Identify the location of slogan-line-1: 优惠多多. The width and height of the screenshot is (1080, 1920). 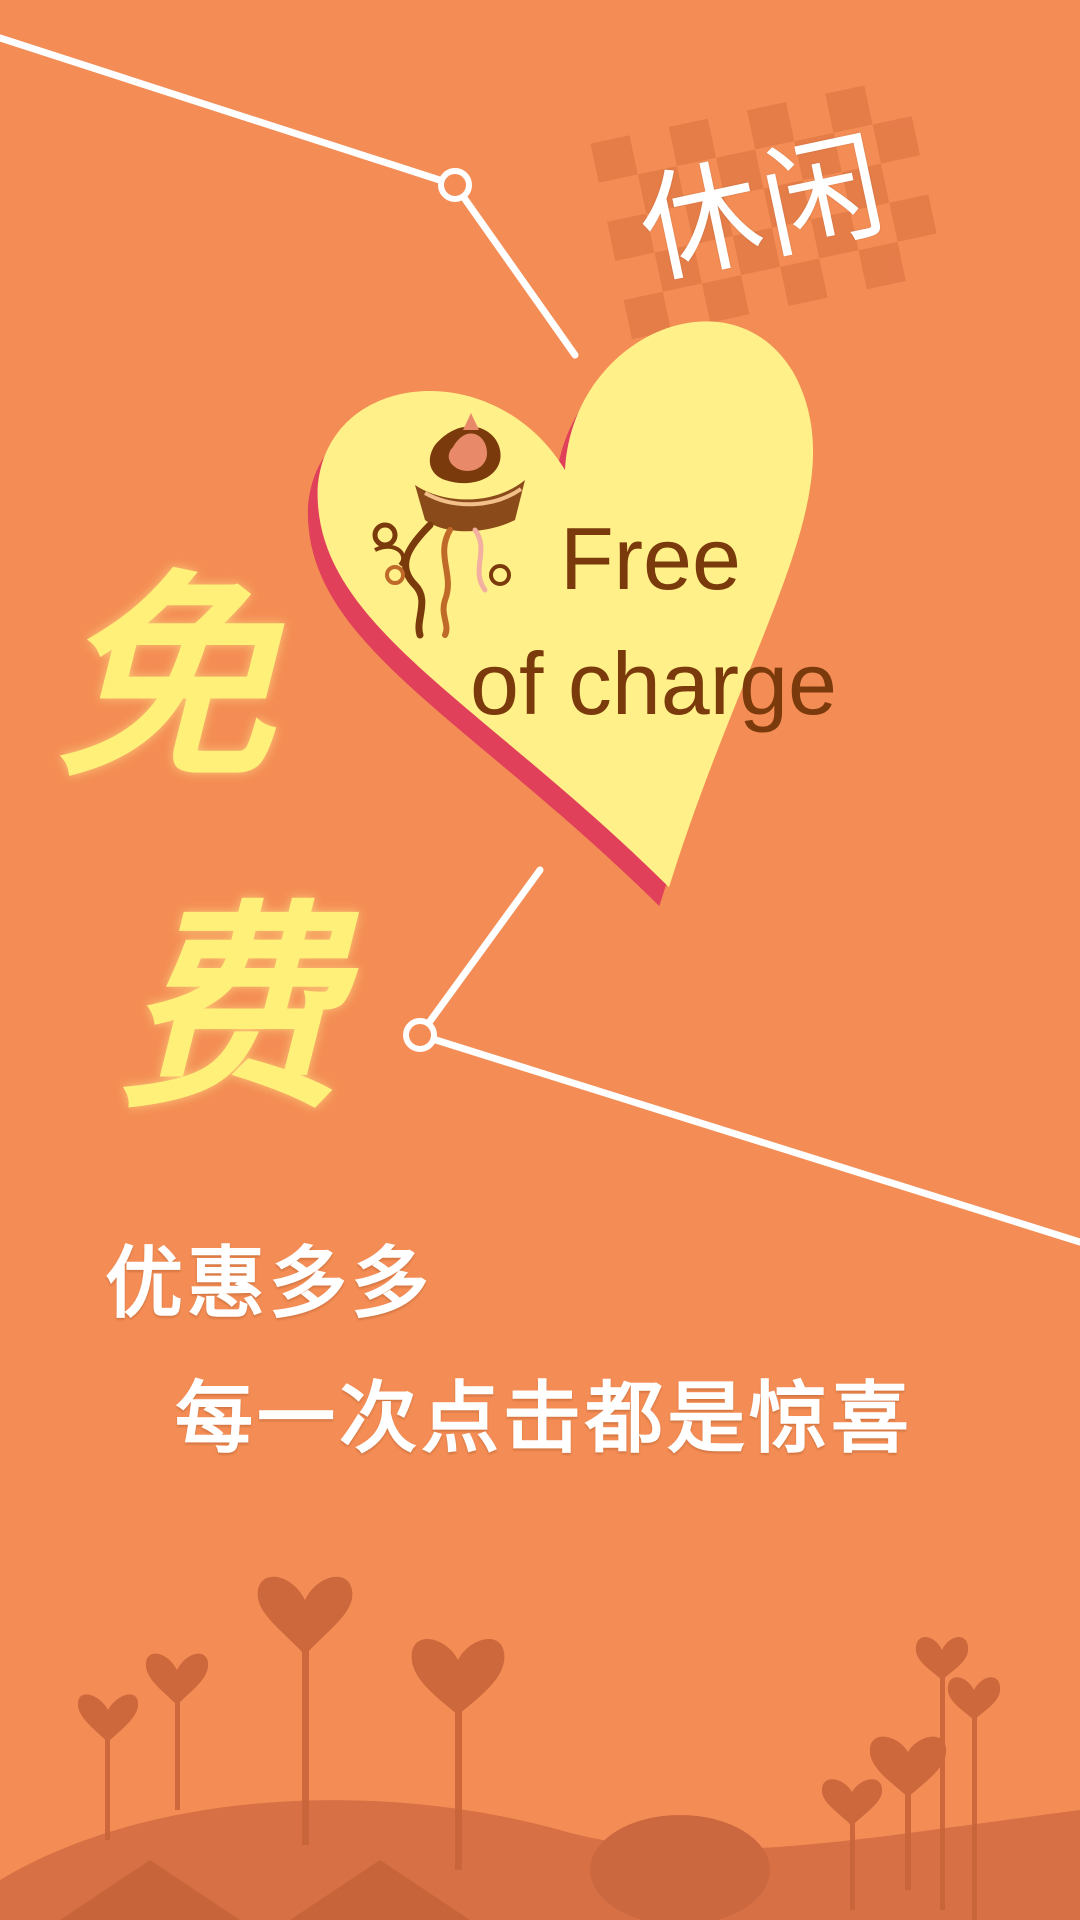
(269, 1284).